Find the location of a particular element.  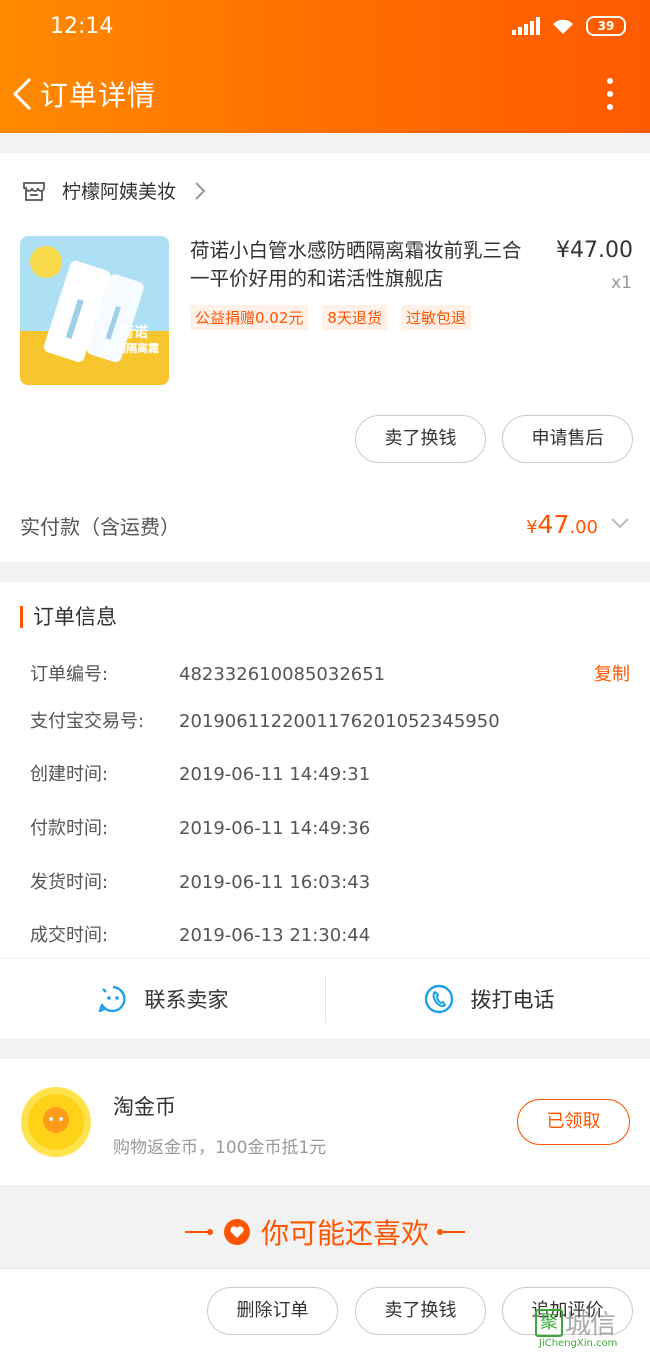

phone-icon is located at coordinates (438, 999).